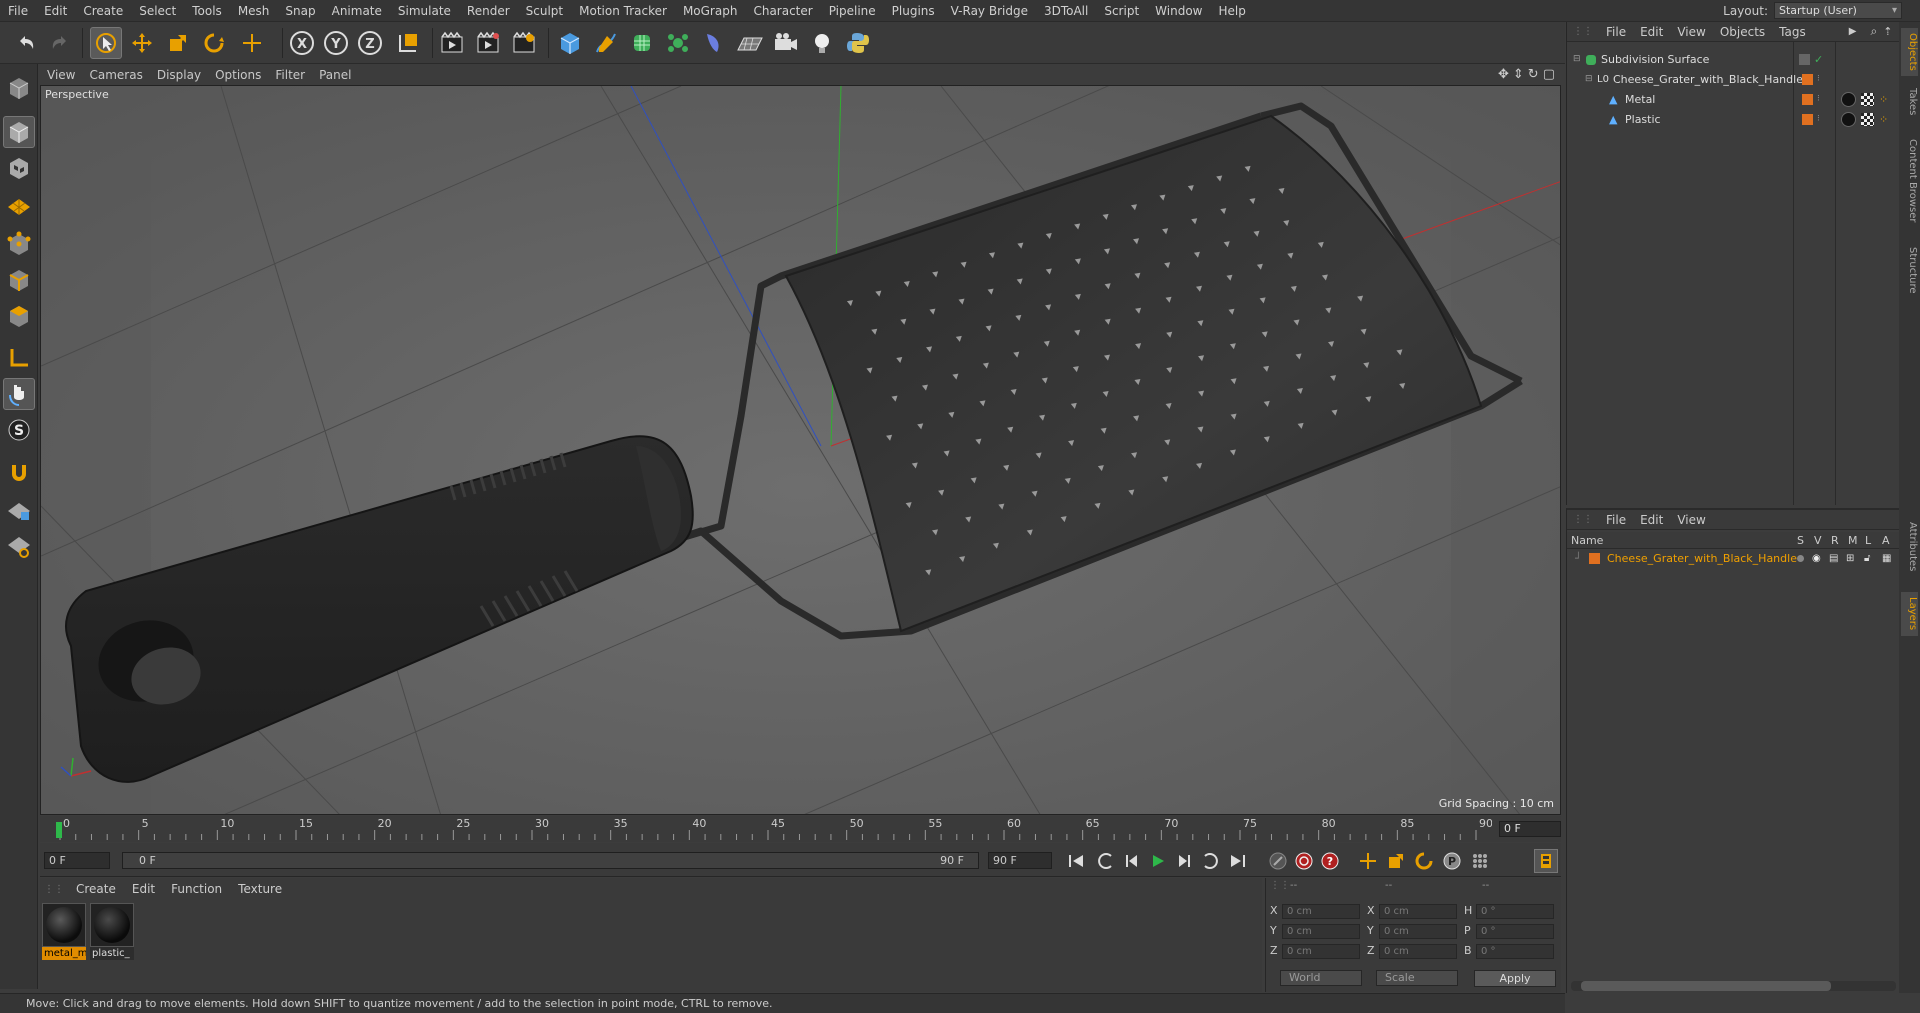 This screenshot has width=1920, height=1013. I want to click on key-point-level-icon, so click(1480, 861).